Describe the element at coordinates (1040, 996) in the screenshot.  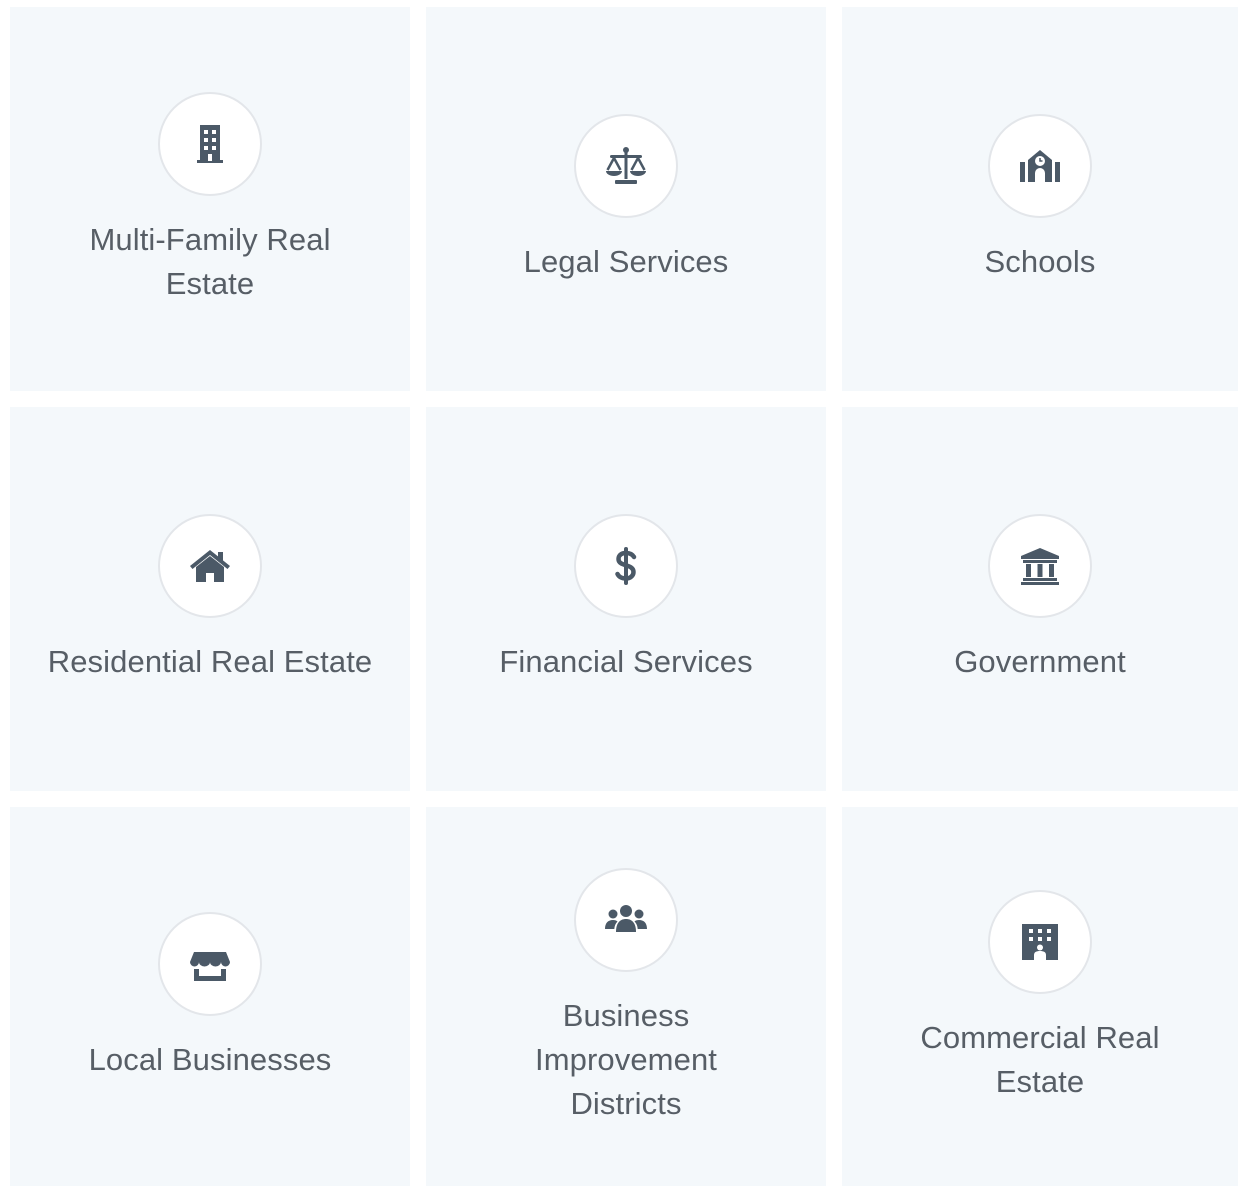
I see `industry-card-commercial-real-estate: Commercial Real Estate` at that location.